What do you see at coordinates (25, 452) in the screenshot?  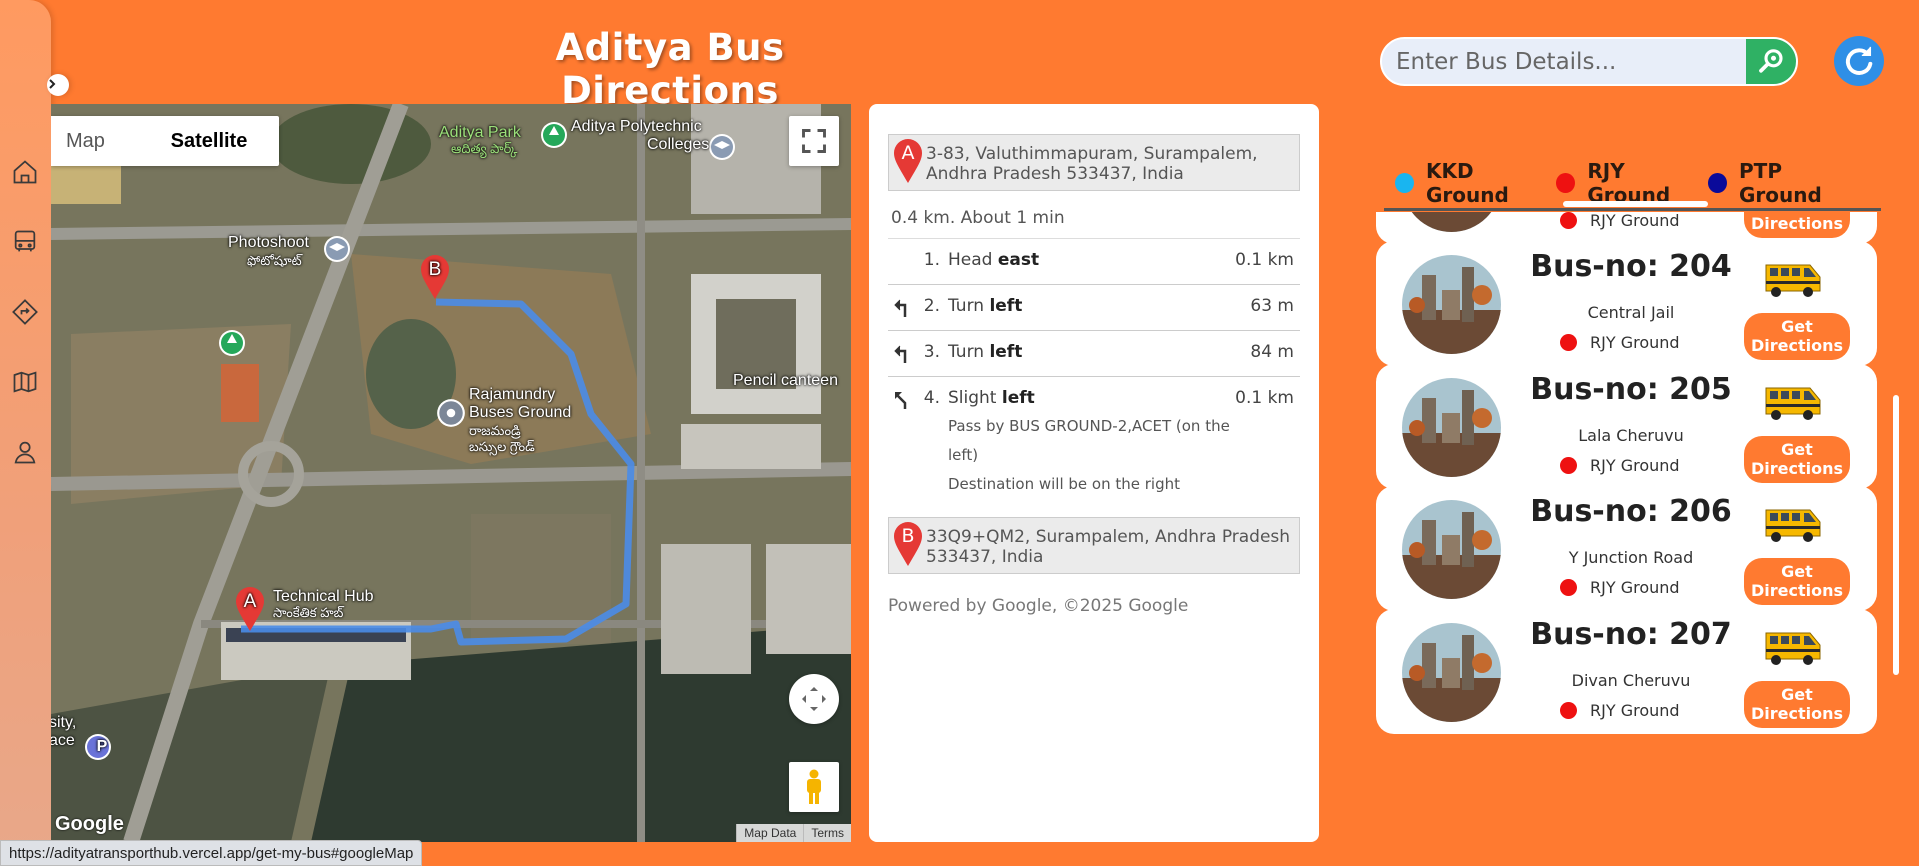 I see `user-icon` at bounding box center [25, 452].